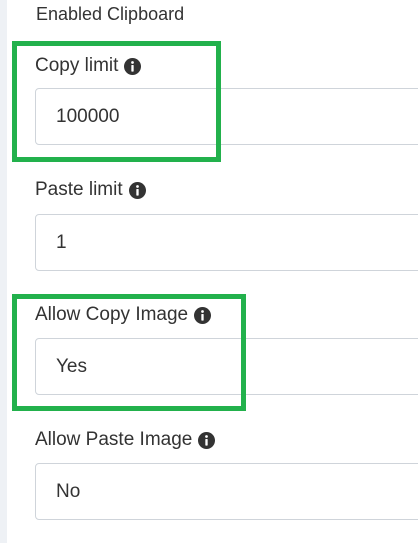 The width and height of the screenshot is (418, 543). I want to click on copy-limit-label: Copy limit, so click(88, 66).